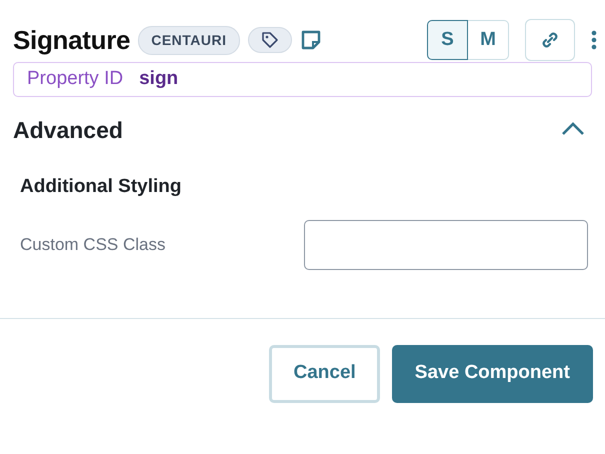 The height and width of the screenshot is (454, 605). What do you see at coordinates (68, 130) in the screenshot?
I see `section-title: Advanced` at bounding box center [68, 130].